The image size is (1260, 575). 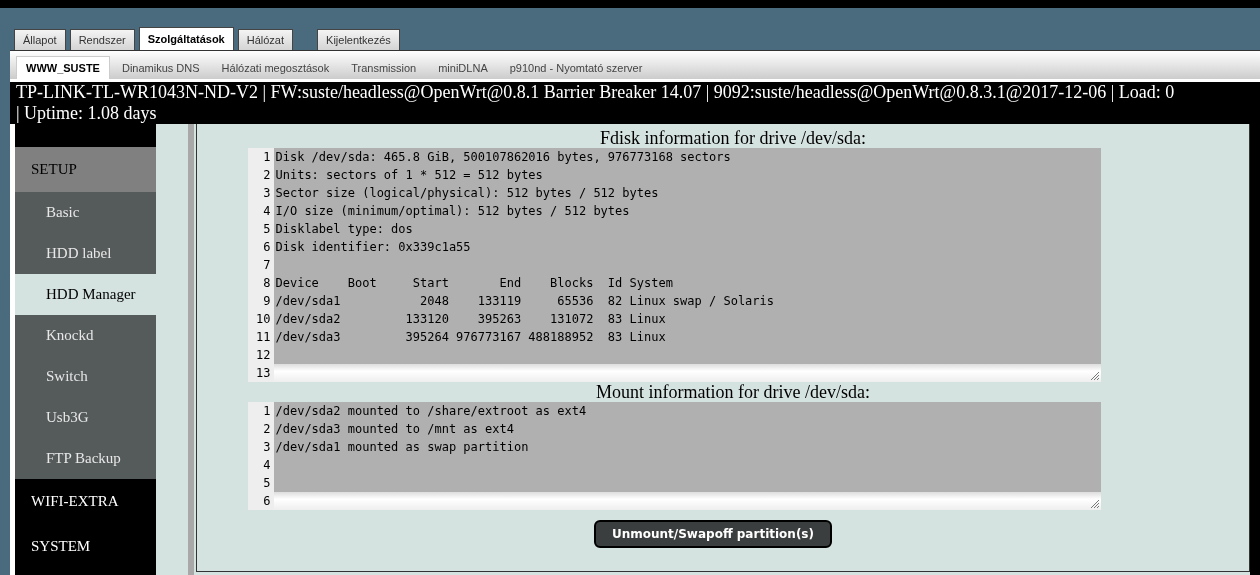 What do you see at coordinates (596, 92) in the screenshot?
I see `device-info: TP-LINK-TL-WR1043N-ND-V2 | FW:suste/headless@OpenWrt@0.8.1 Barrier Breaker 14.07 | 9092:suste/headless@OpenWrt@0.8.3.1@2017-12-06 | Load: 0` at bounding box center [596, 92].